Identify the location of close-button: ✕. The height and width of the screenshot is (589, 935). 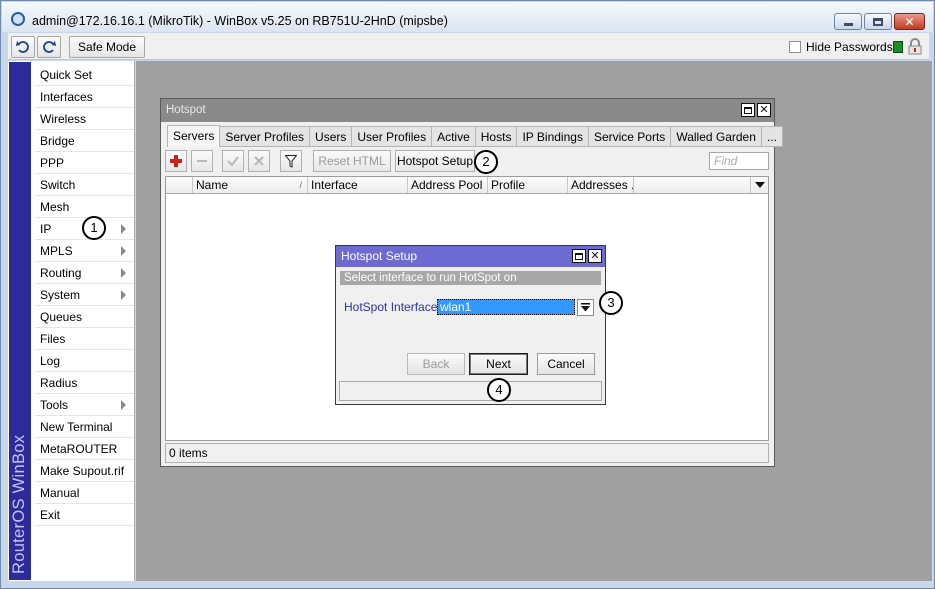
(909, 21).